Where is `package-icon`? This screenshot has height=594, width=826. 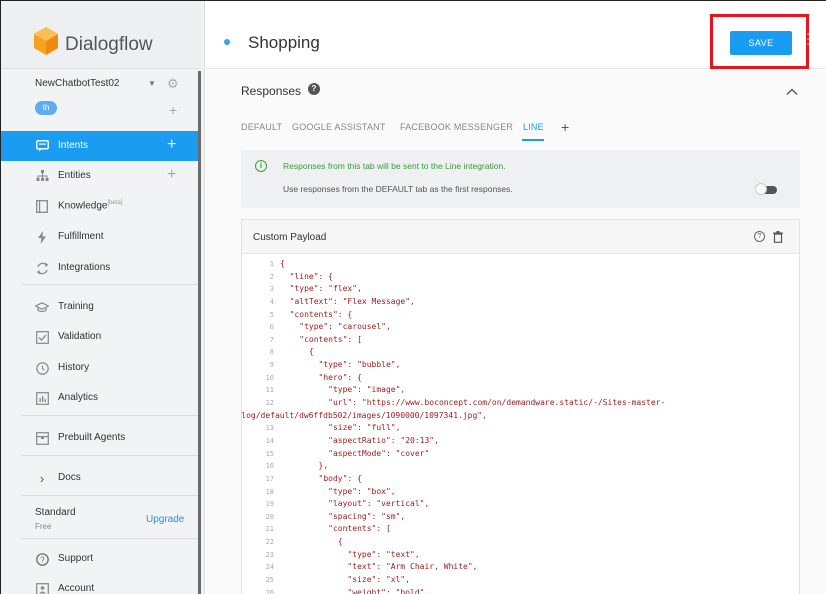
package-icon is located at coordinates (42, 438).